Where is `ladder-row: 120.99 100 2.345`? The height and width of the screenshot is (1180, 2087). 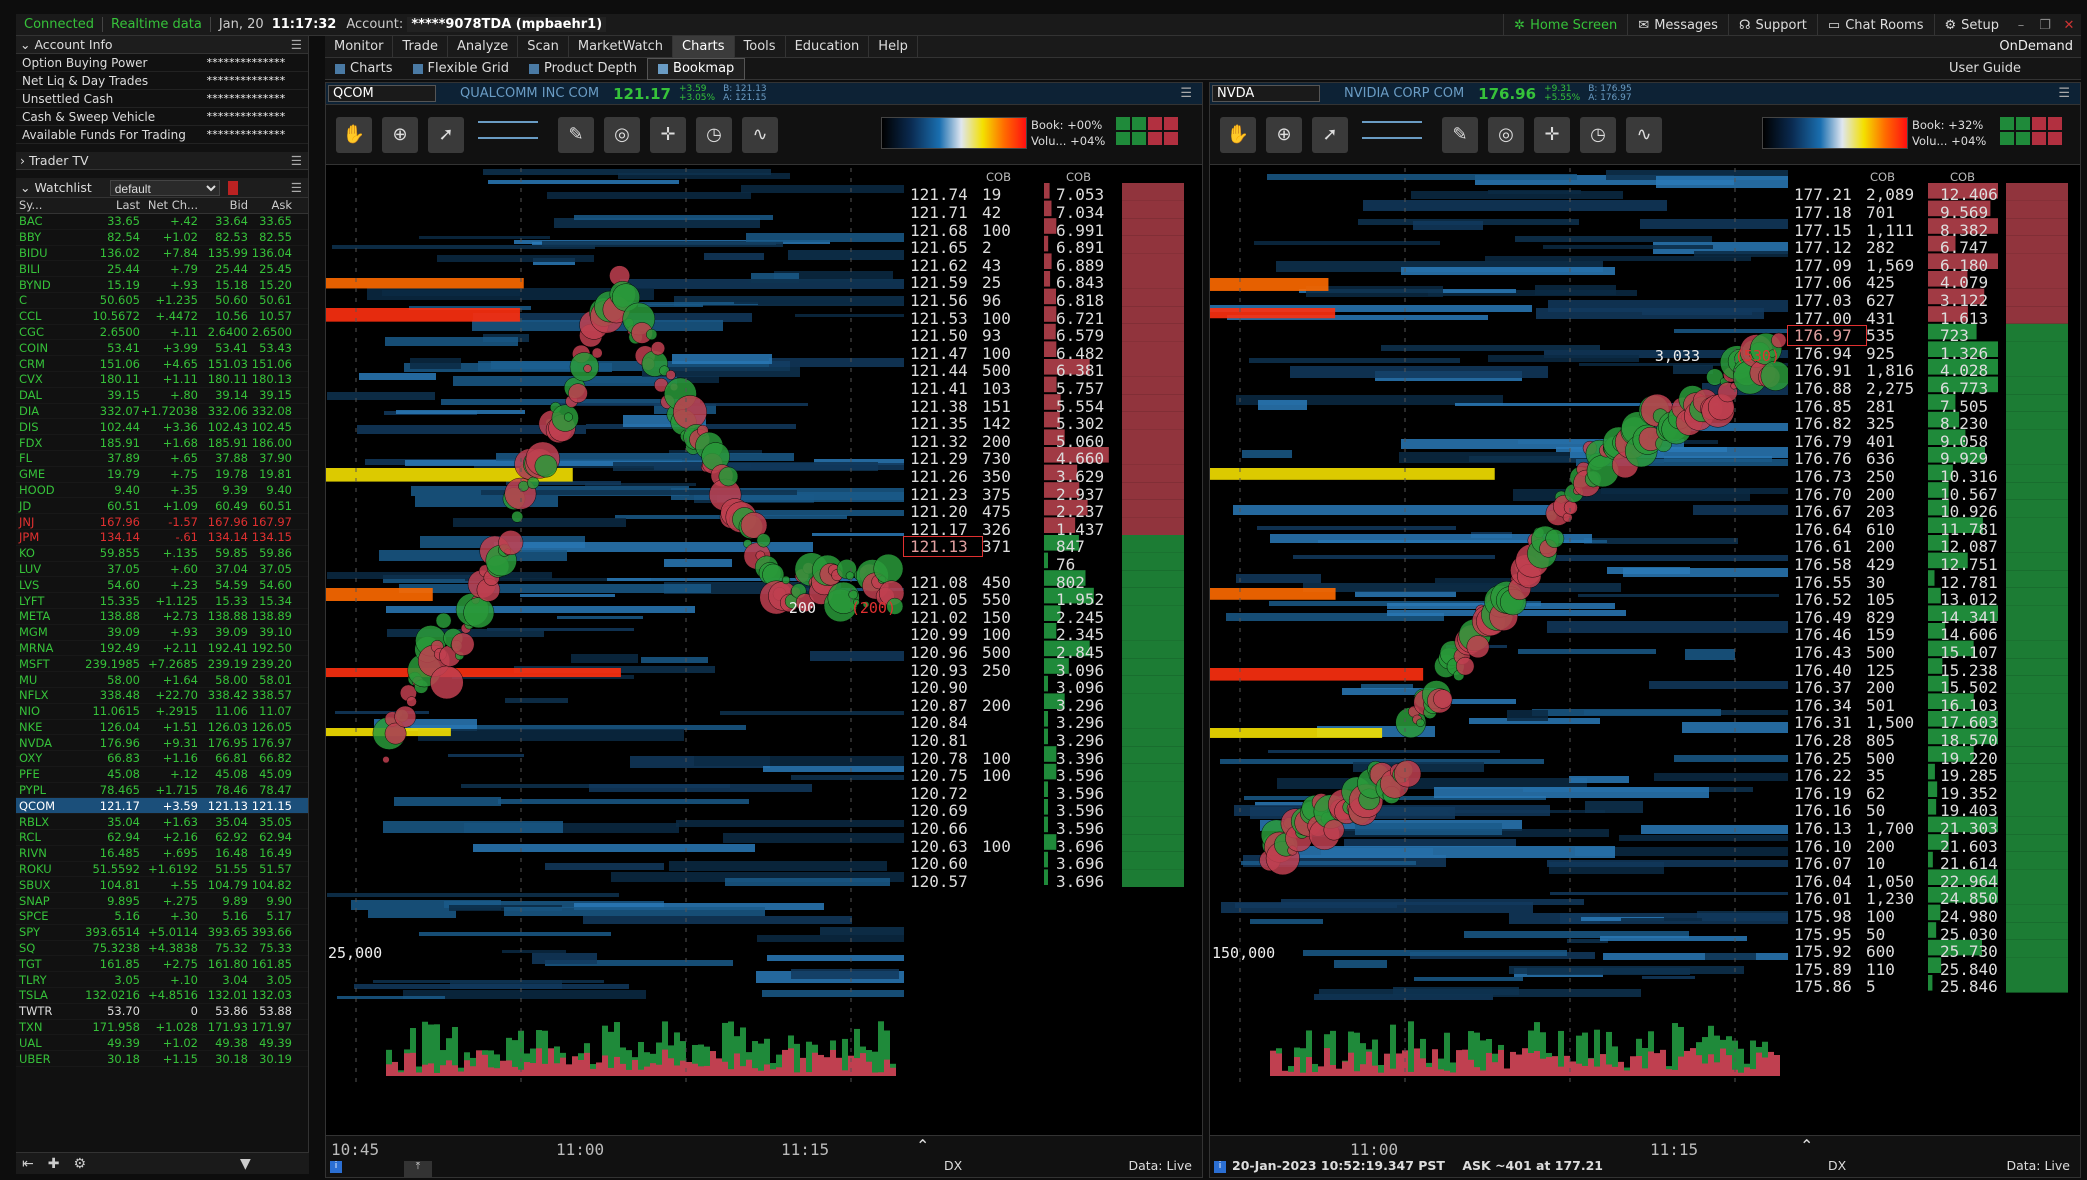
ladder-row: 120.99 100 2.345 is located at coordinates (1018, 634).